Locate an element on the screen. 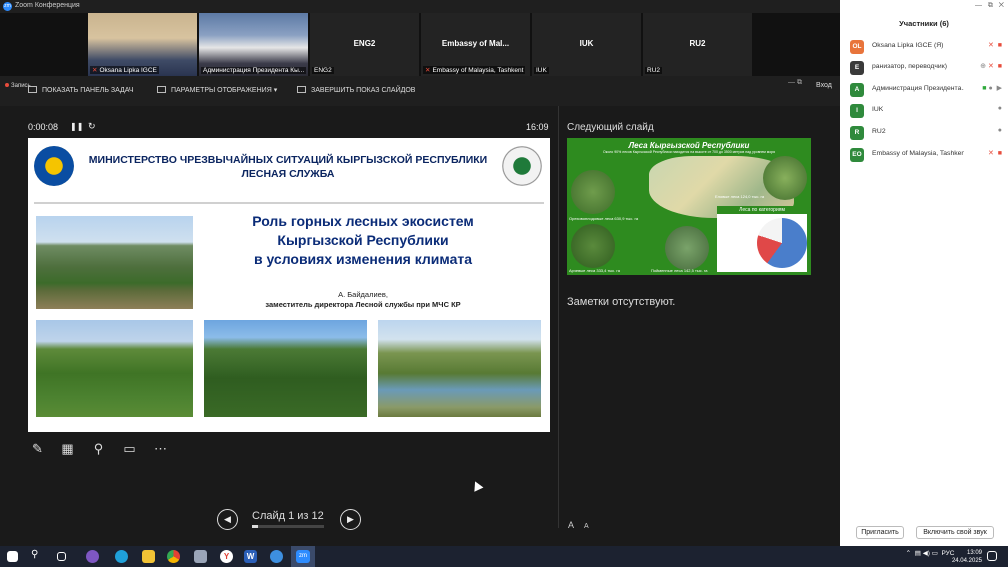  chrome-icon is located at coordinates (173, 556).